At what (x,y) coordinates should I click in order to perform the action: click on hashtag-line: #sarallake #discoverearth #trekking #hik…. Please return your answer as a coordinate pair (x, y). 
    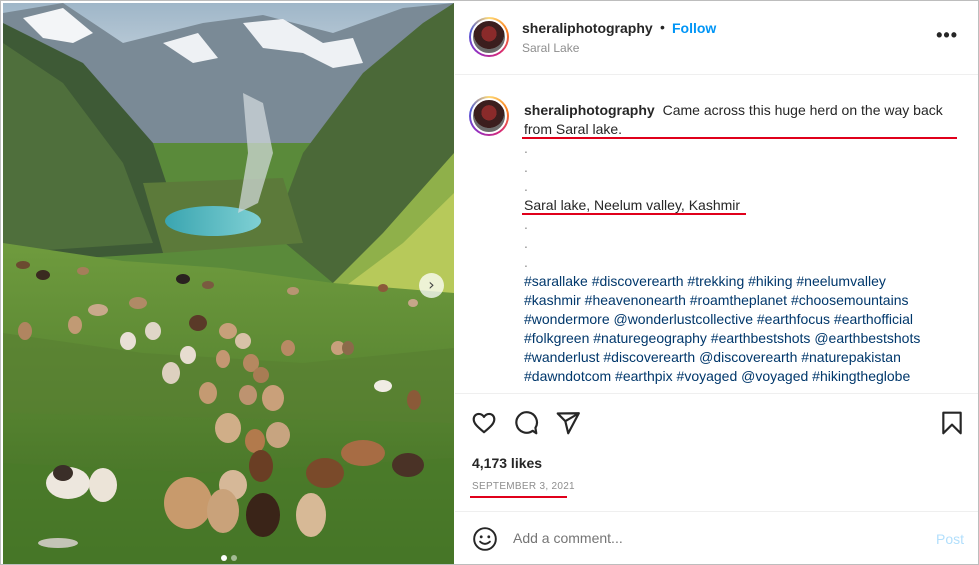
    Looking at the image, I should click on (744, 281).